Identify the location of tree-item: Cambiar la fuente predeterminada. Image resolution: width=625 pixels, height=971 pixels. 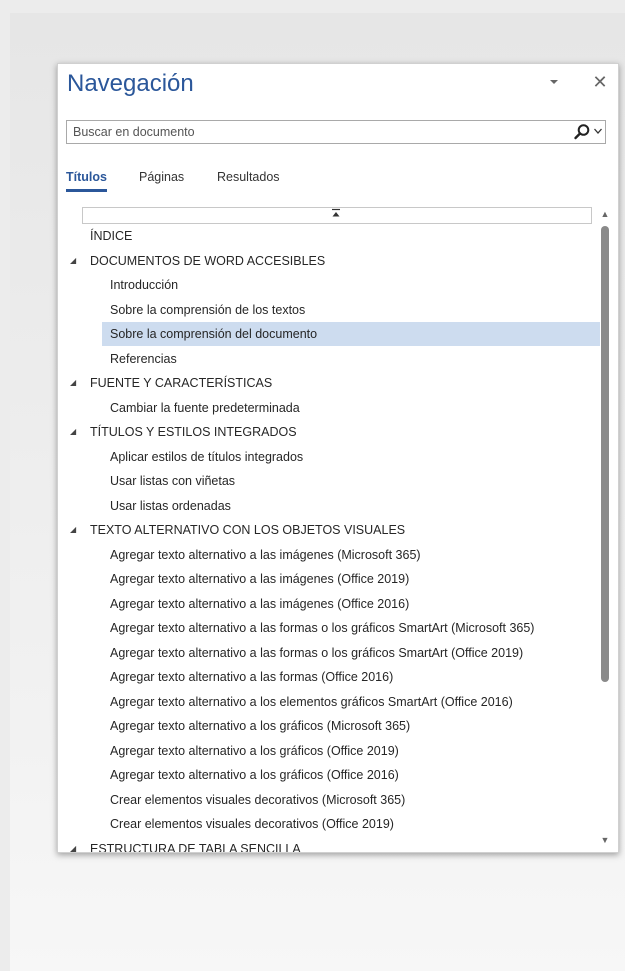
(205, 408).